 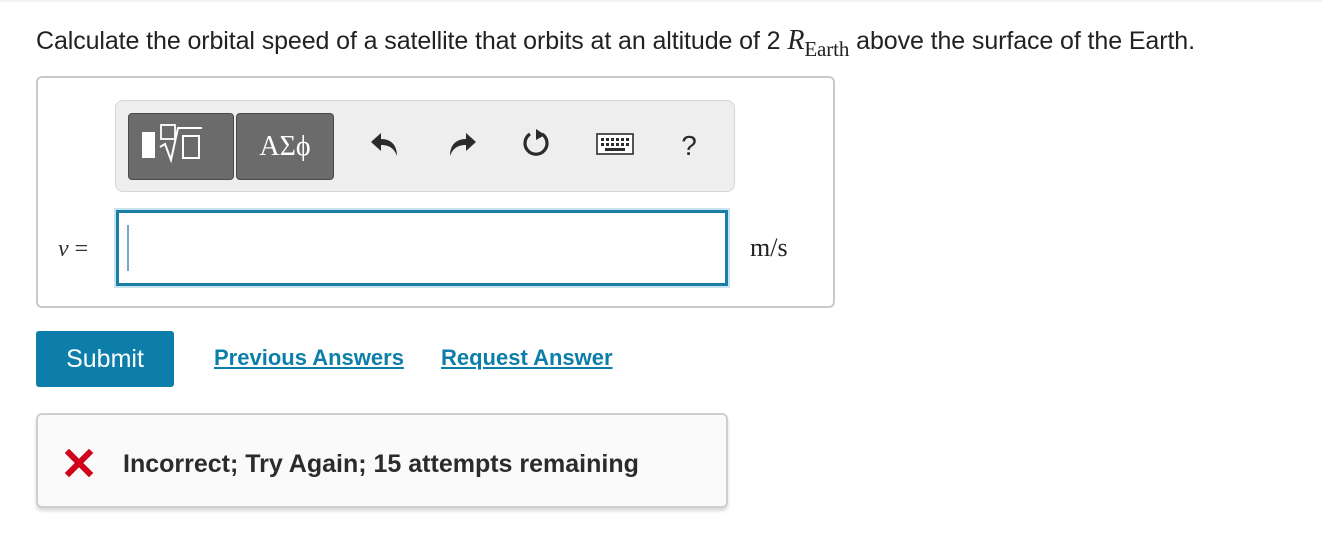 What do you see at coordinates (827, 49) in the screenshot?
I see `math-subscript: Earth` at bounding box center [827, 49].